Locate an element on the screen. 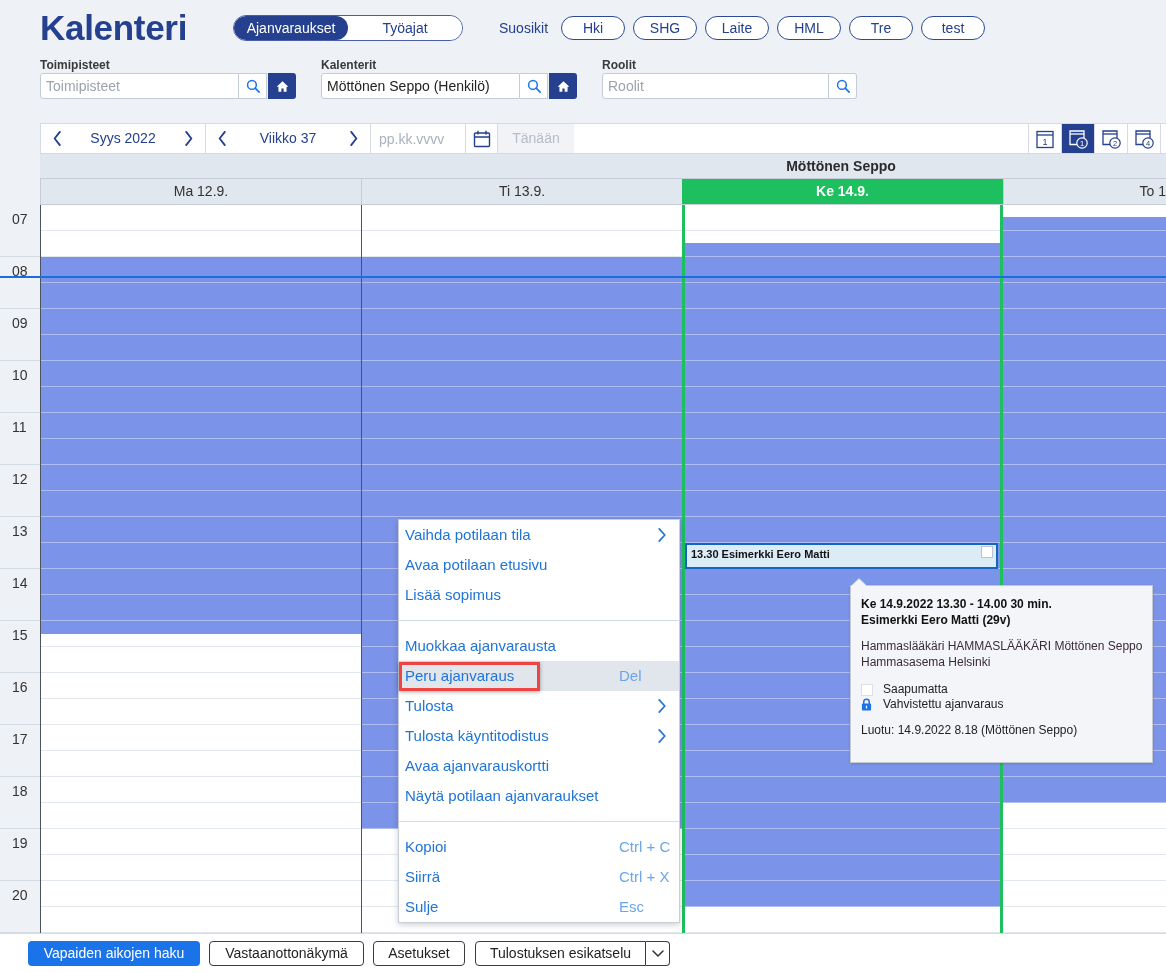  status-label: Vahvistettu ajanvaraus is located at coordinates (943, 704).